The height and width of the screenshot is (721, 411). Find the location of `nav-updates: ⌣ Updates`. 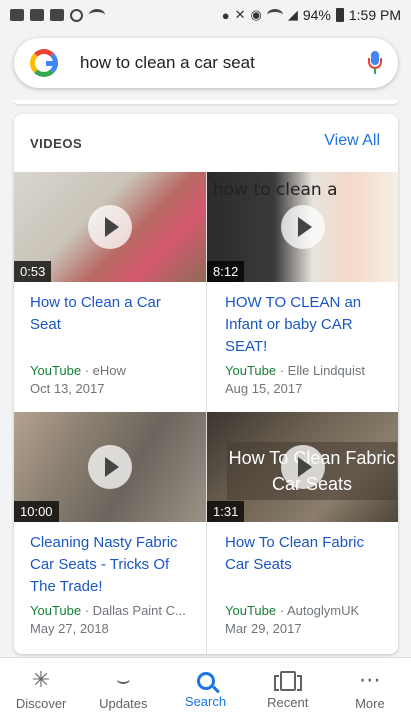

nav-updates: ⌣ Updates is located at coordinates (123, 689).